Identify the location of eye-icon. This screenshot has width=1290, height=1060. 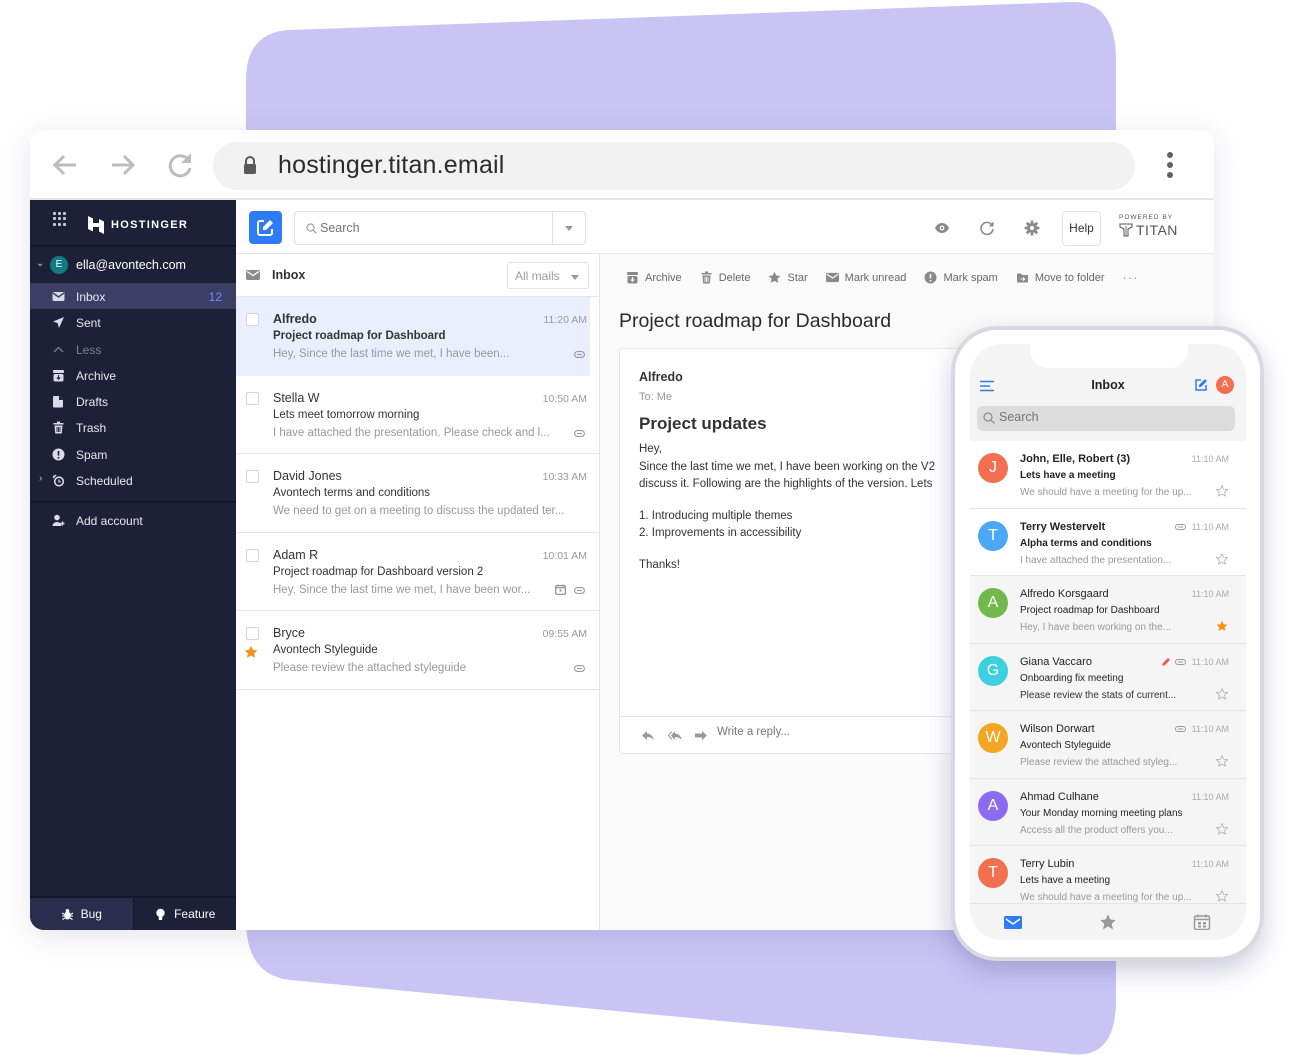
(942, 228).